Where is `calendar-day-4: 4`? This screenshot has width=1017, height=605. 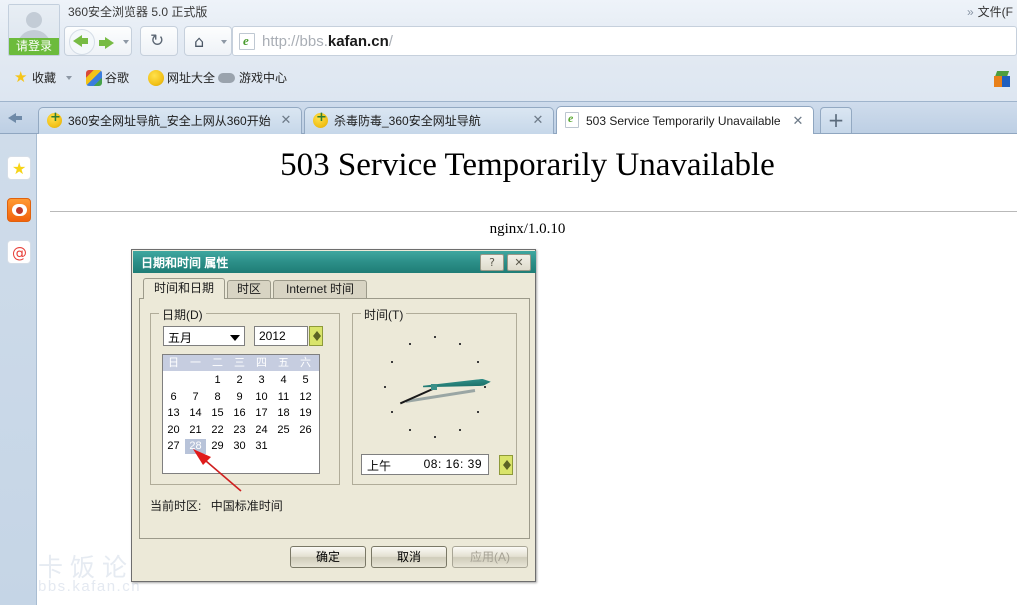
calendar-day-4: 4 is located at coordinates (283, 380).